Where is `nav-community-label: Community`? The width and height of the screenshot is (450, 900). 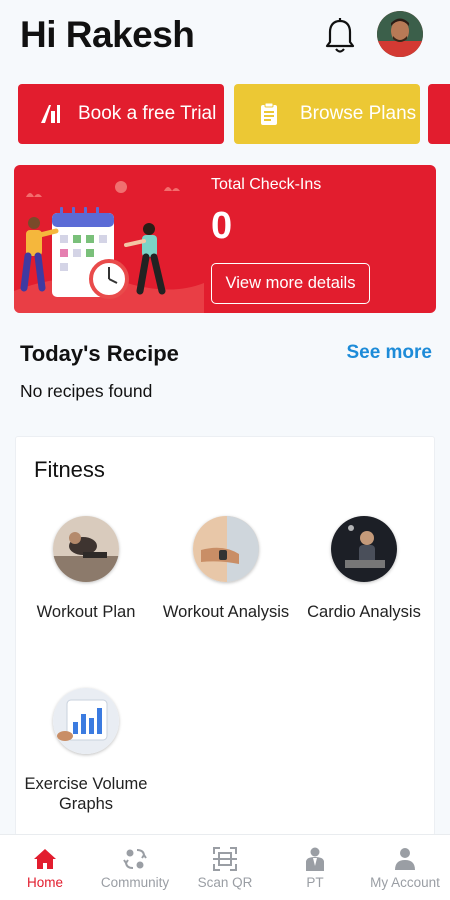 nav-community-label: Community is located at coordinates (135, 882).